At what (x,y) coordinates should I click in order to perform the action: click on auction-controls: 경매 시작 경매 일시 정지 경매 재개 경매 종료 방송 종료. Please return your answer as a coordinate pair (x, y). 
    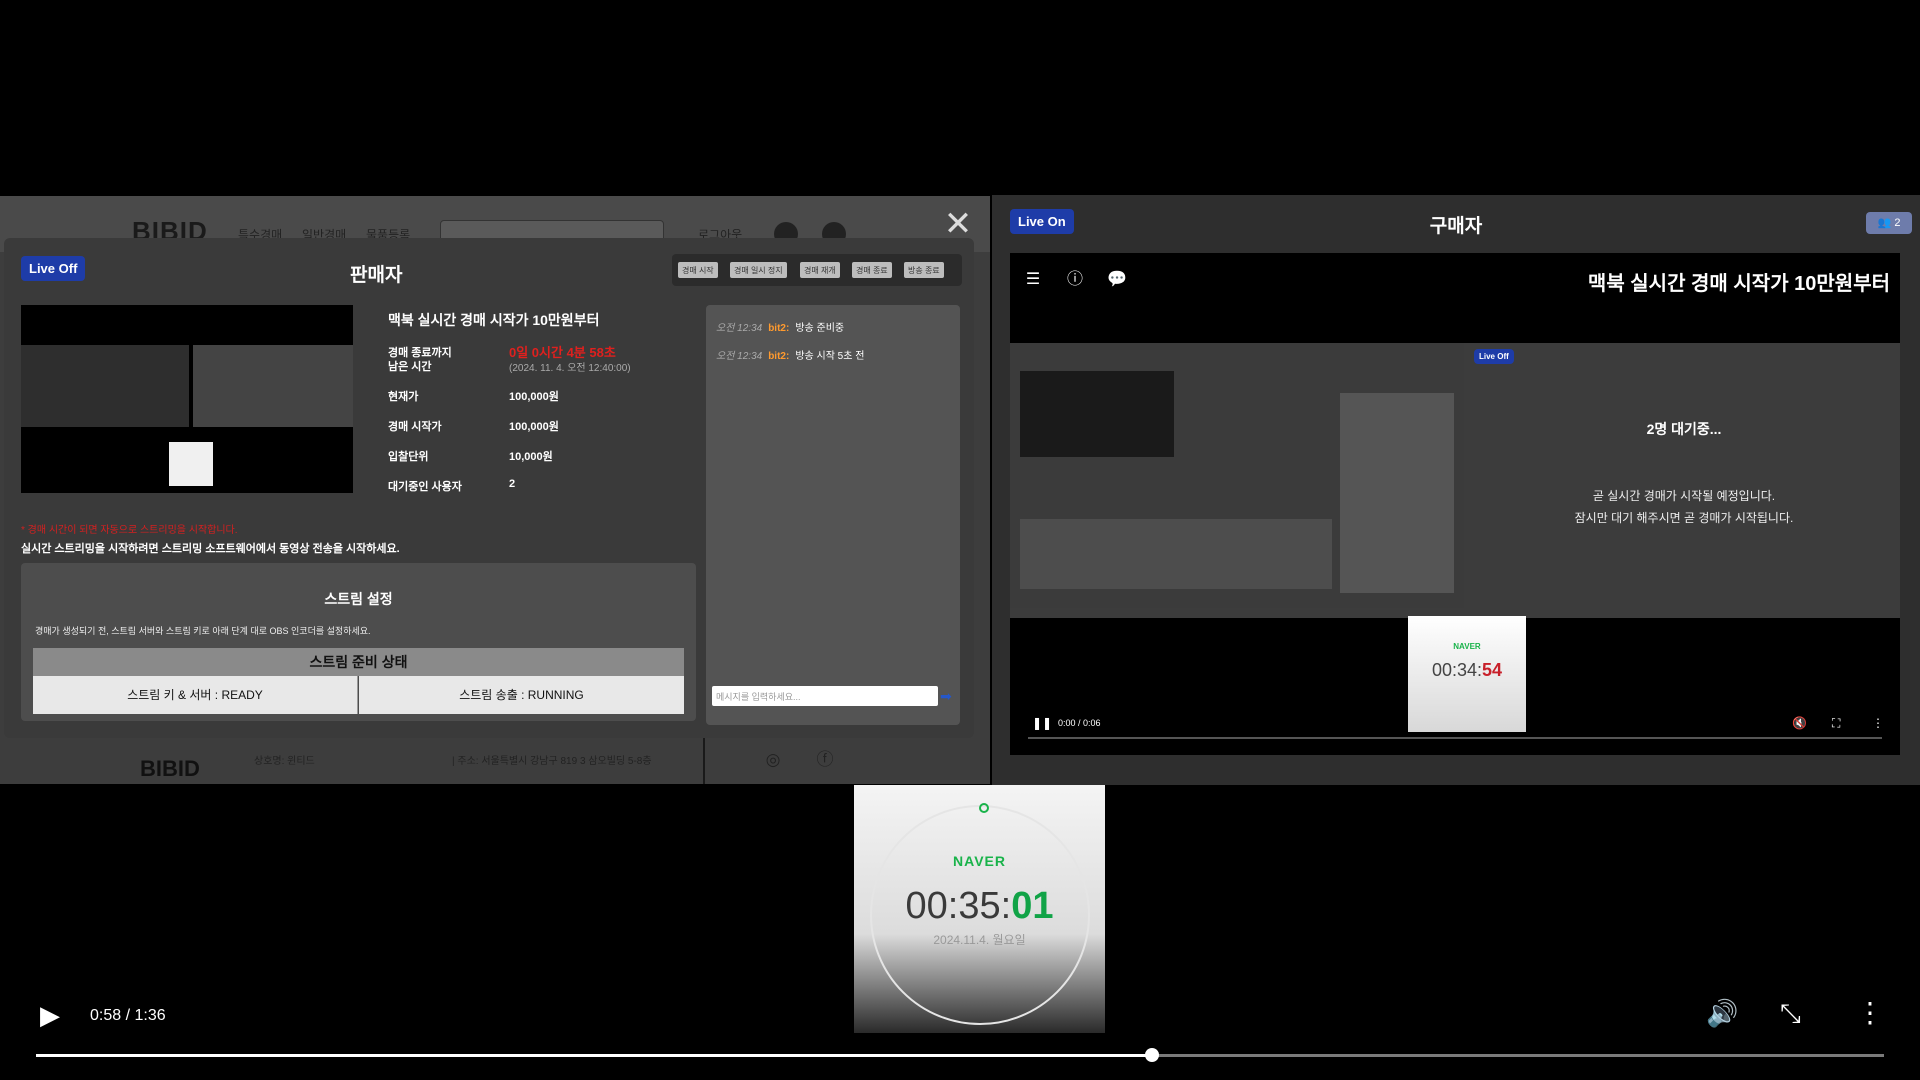
    Looking at the image, I should click on (817, 270).